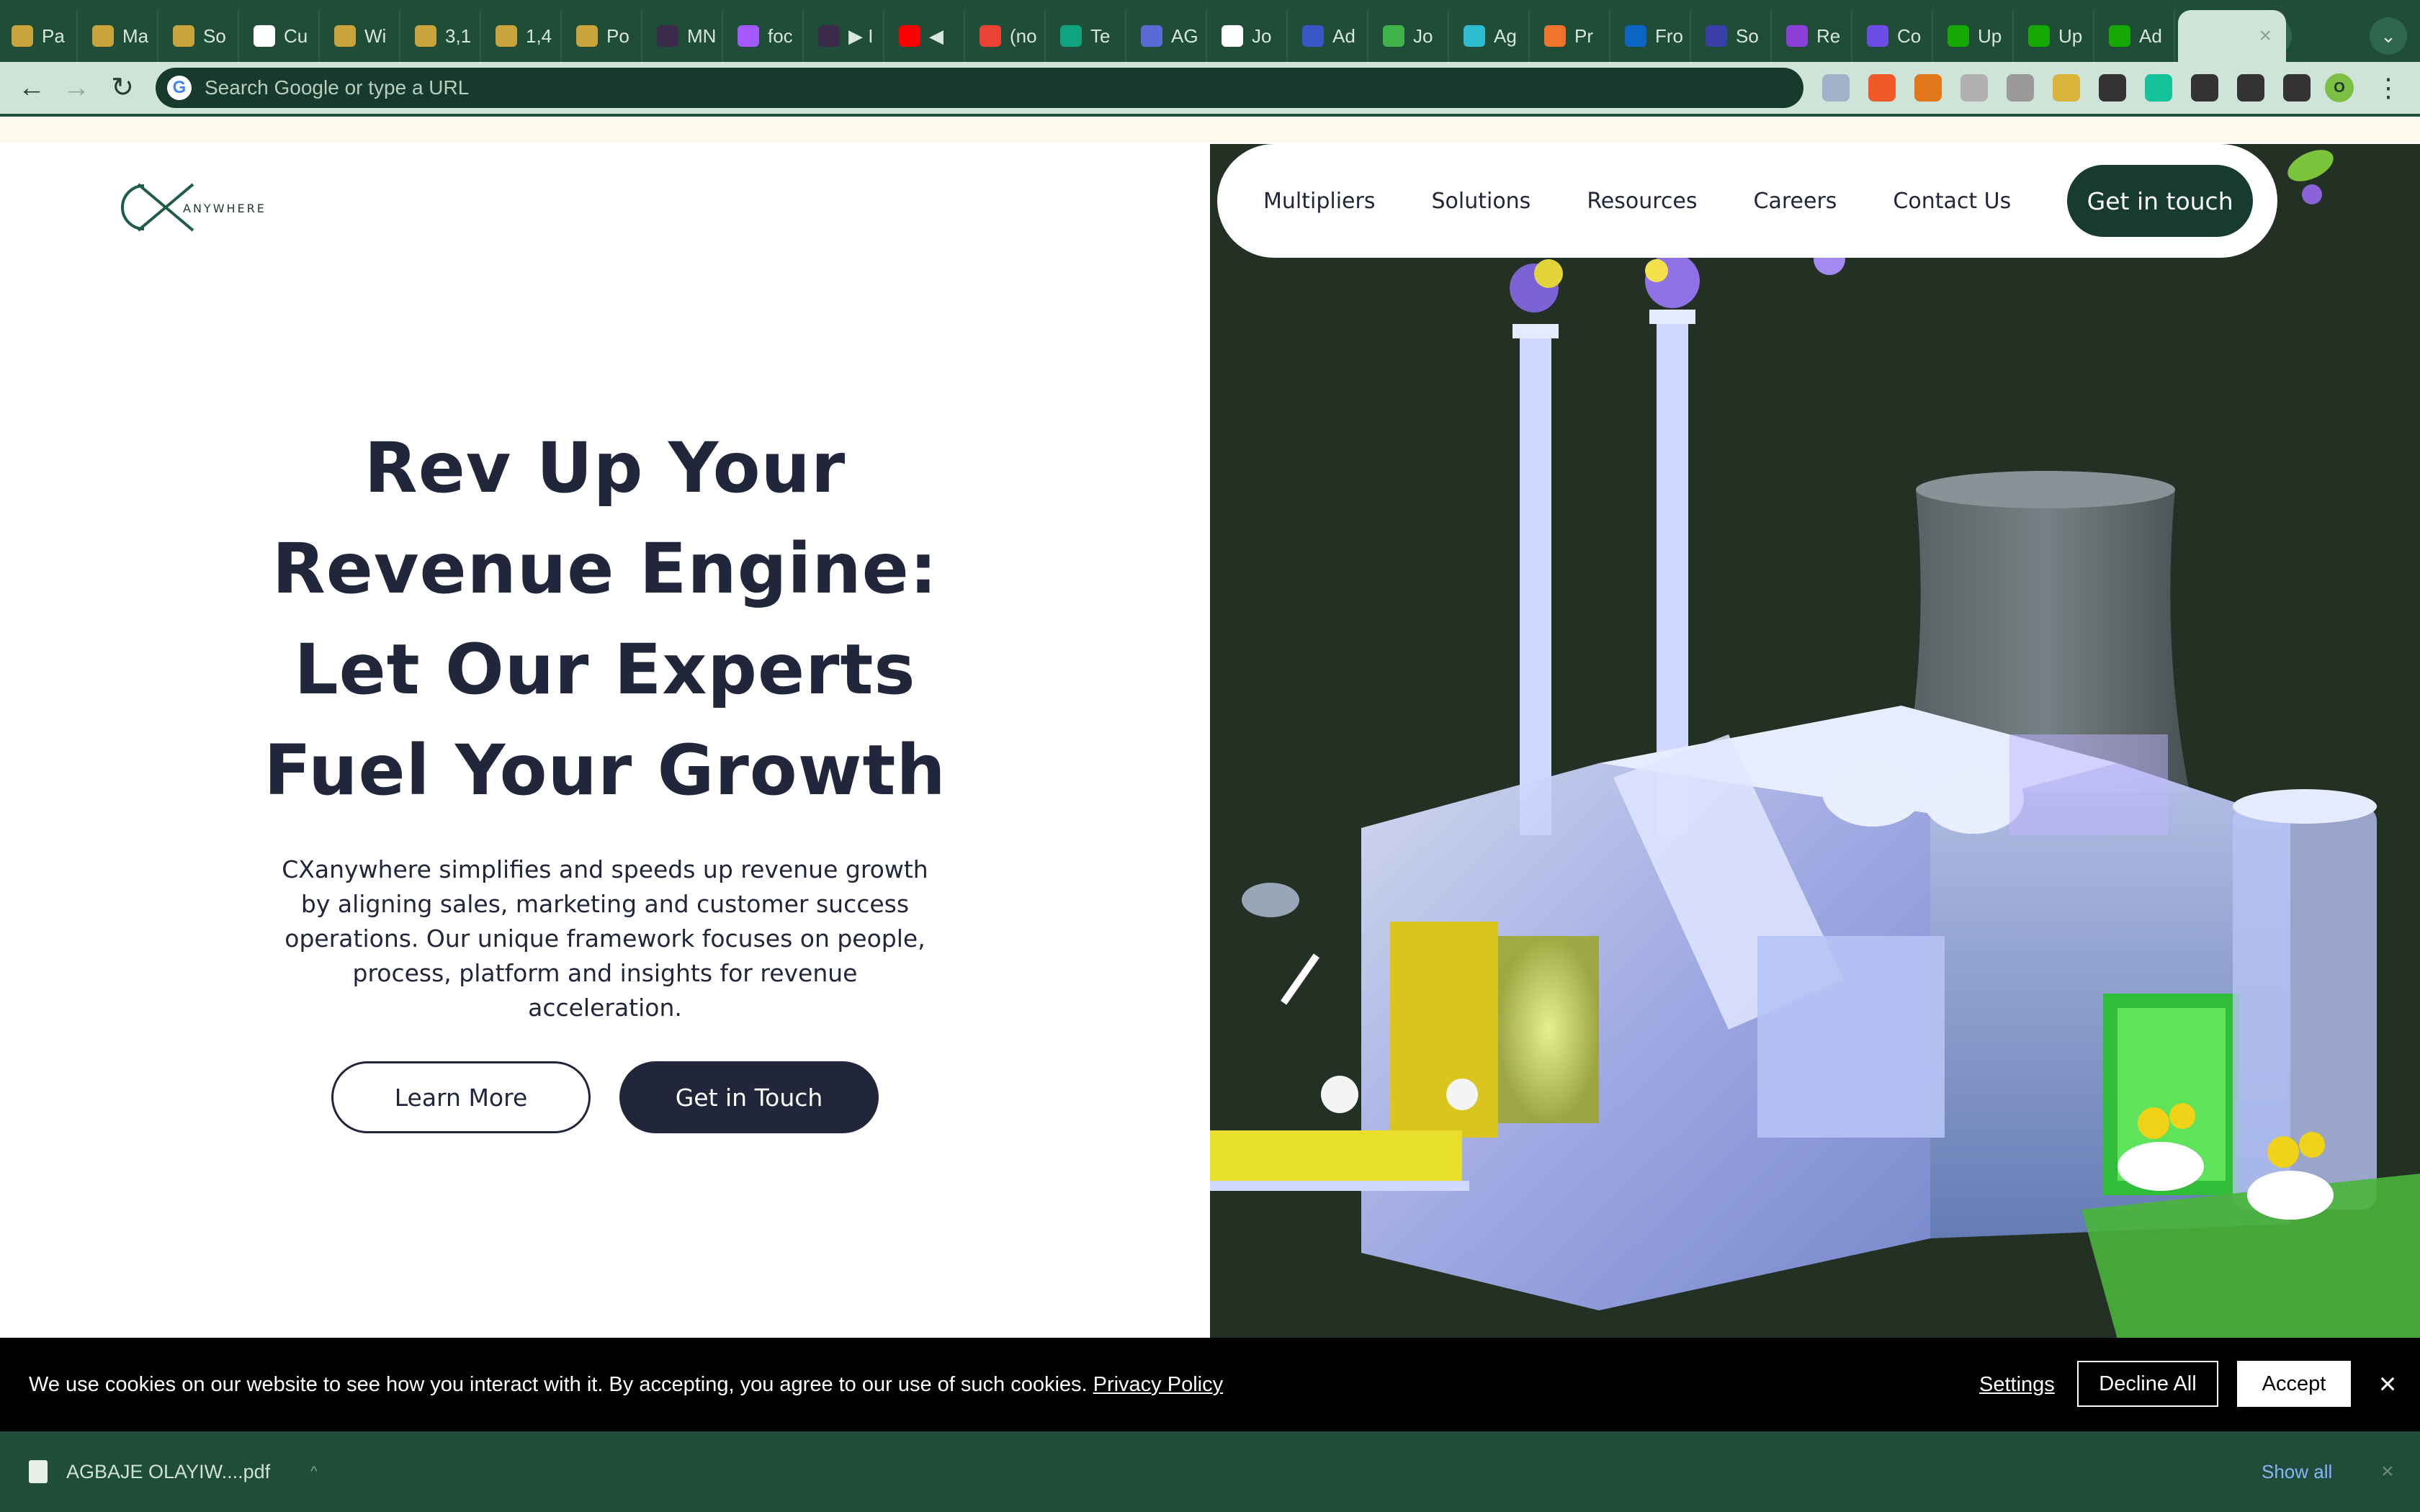  I want to click on address-input, so click(961, 87).